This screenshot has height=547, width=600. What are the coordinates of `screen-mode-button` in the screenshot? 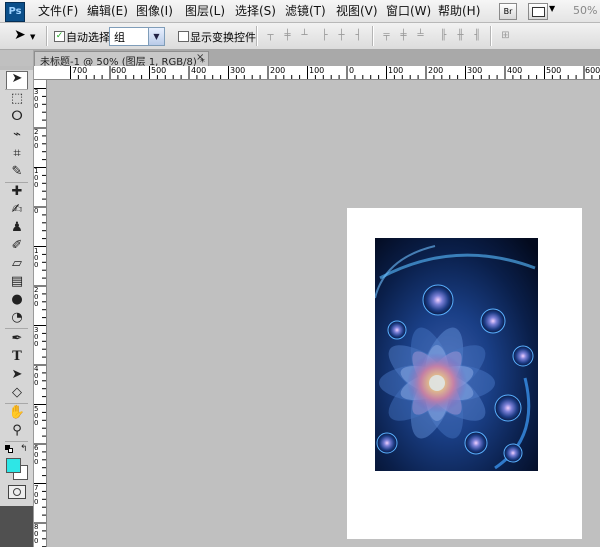 It's located at (538, 11).